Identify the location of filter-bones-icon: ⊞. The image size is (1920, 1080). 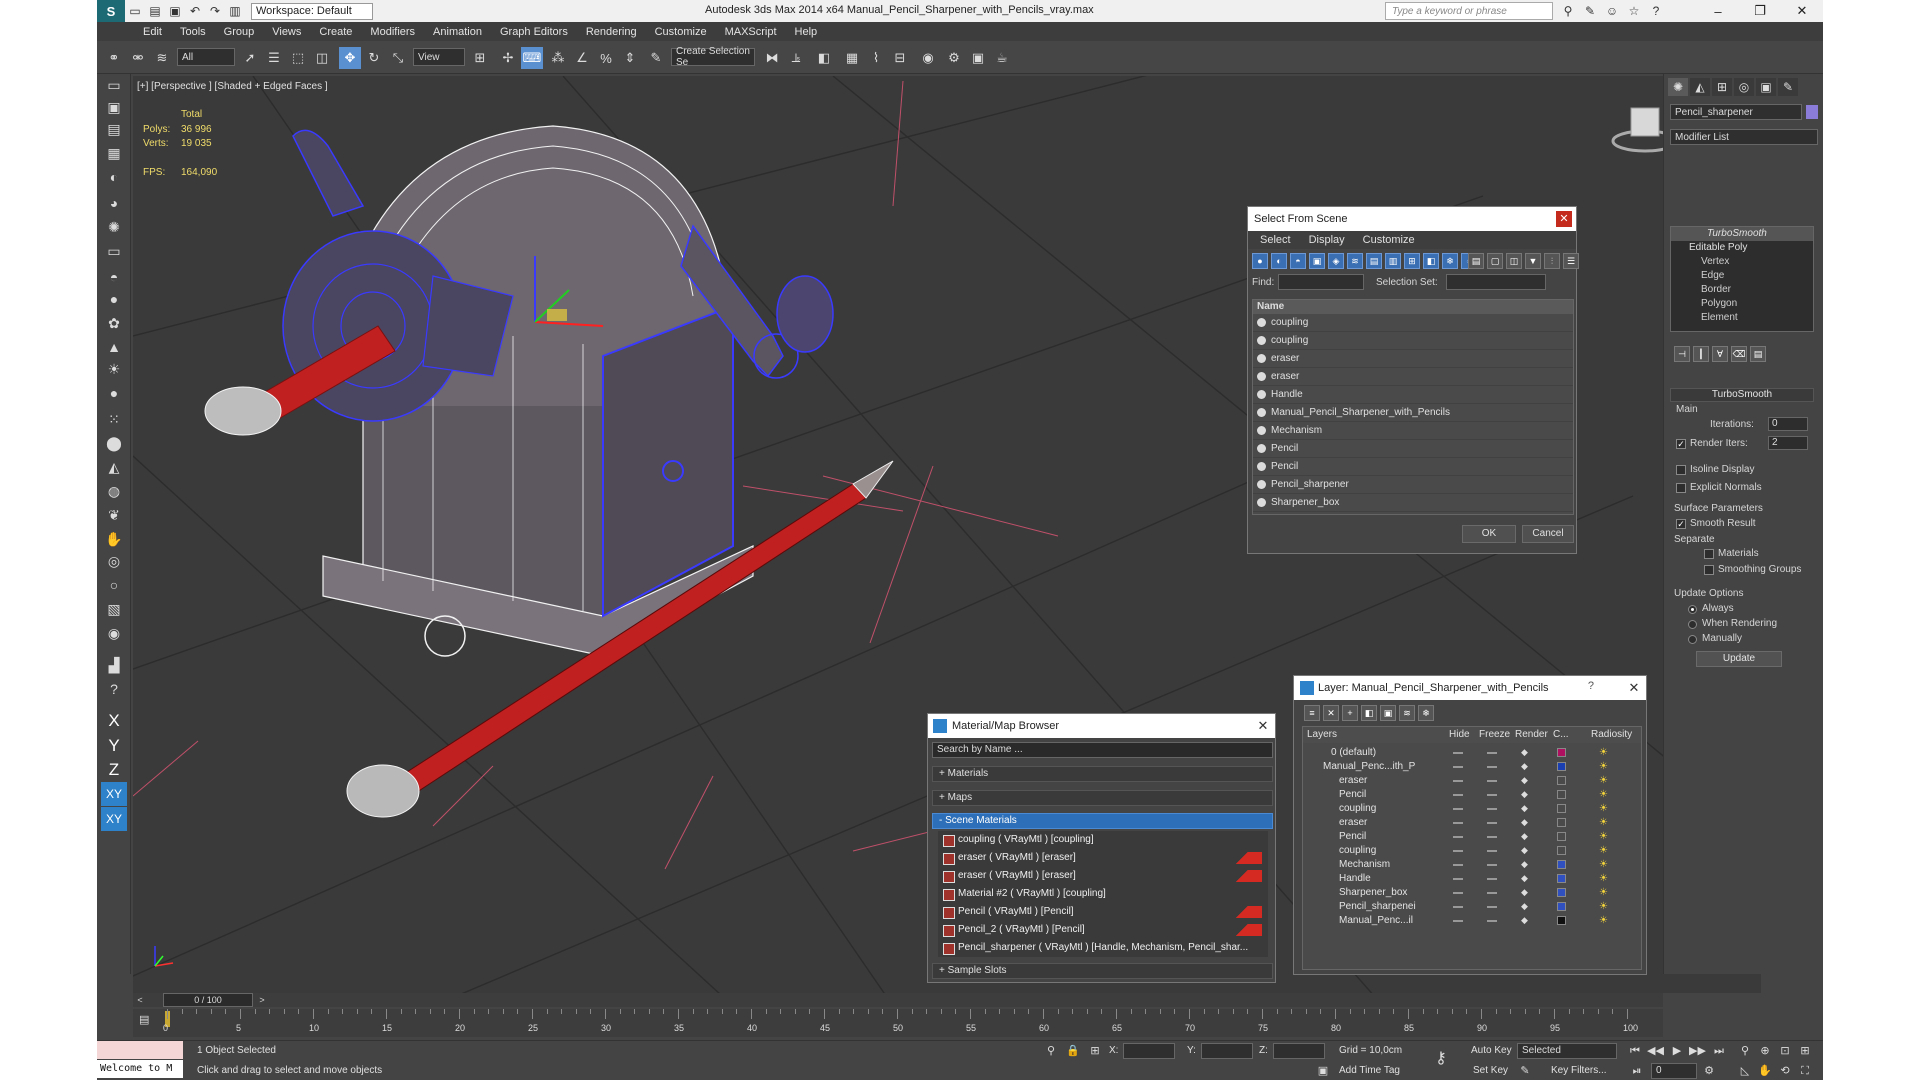
(1412, 261).